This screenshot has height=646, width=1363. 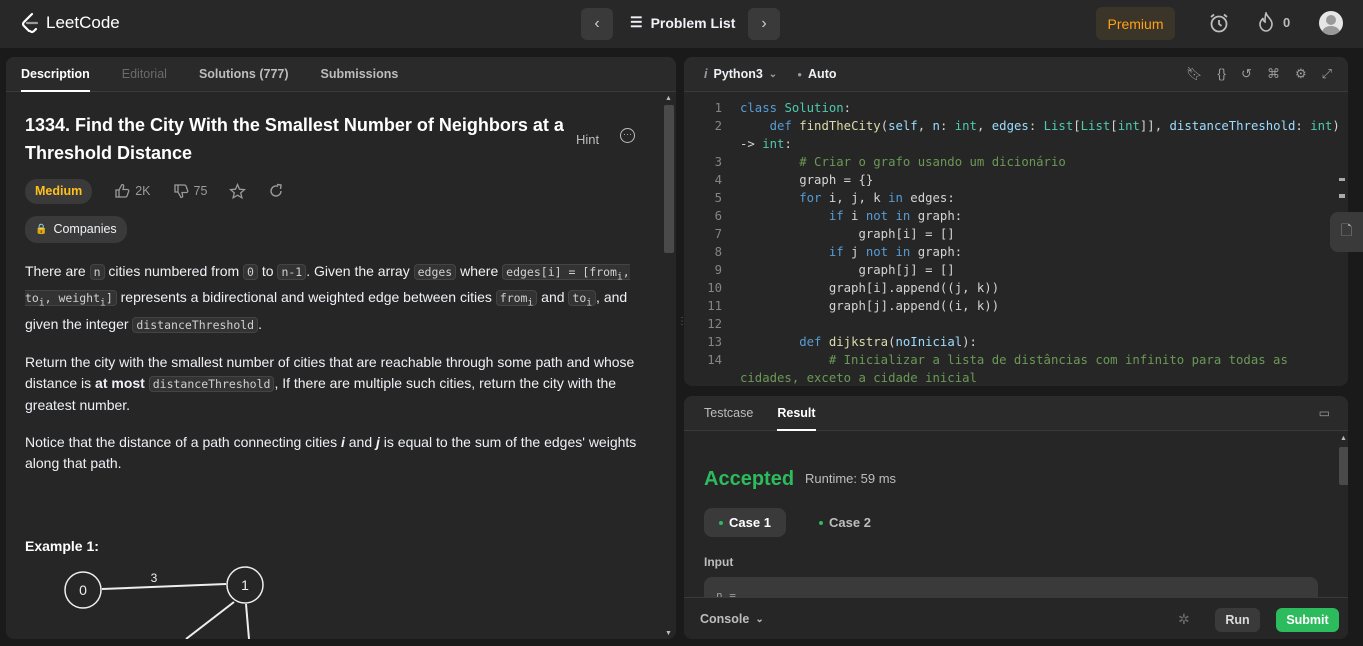 I want to click on auto-mode: ● Auto, so click(x=816, y=74).